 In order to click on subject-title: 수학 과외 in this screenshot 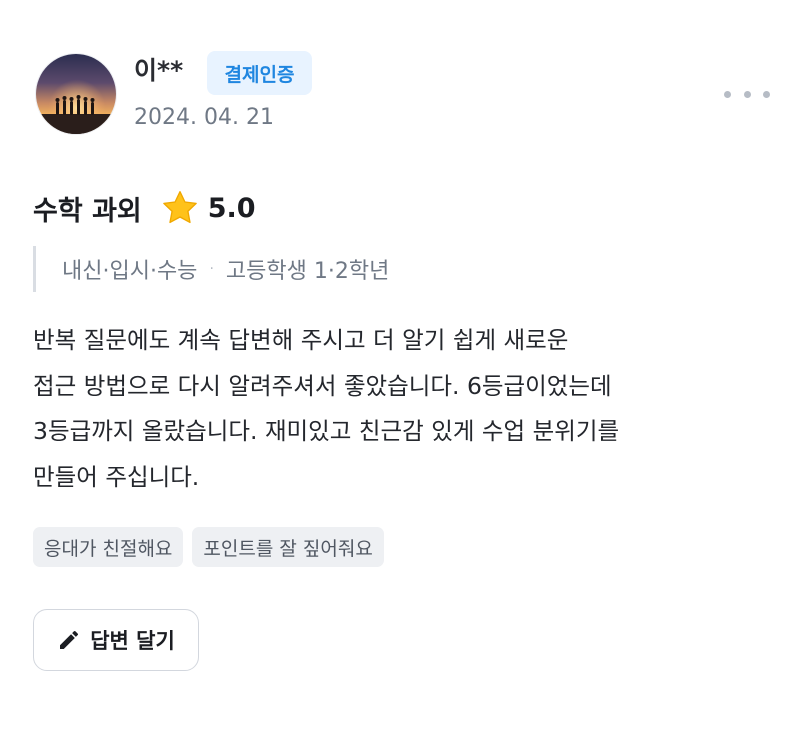, I will do `click(87, 211)`.